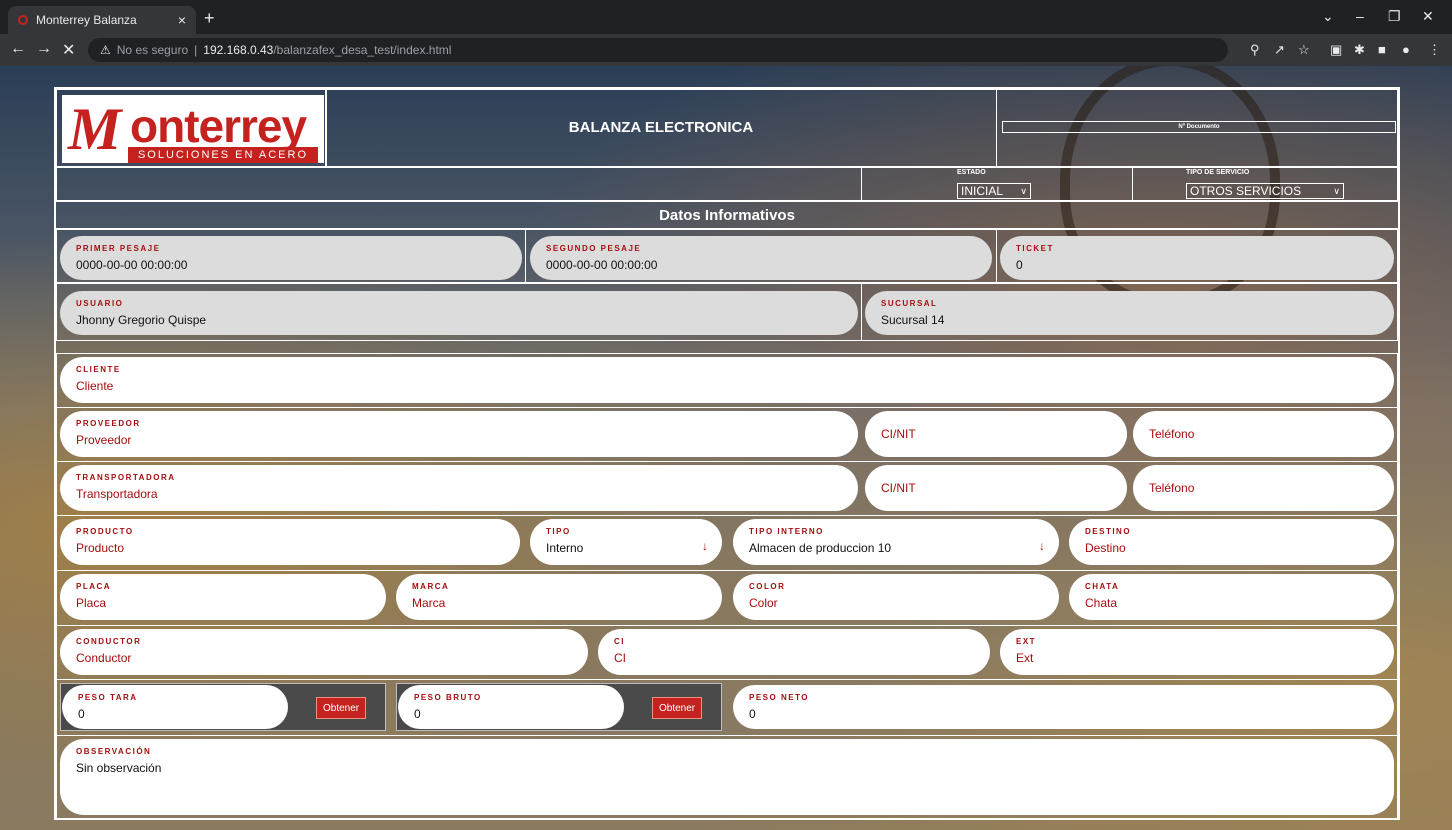 This screenshot has height=830, width=1452. I want to click on restore-icon: ❐, so click(1394, 16).